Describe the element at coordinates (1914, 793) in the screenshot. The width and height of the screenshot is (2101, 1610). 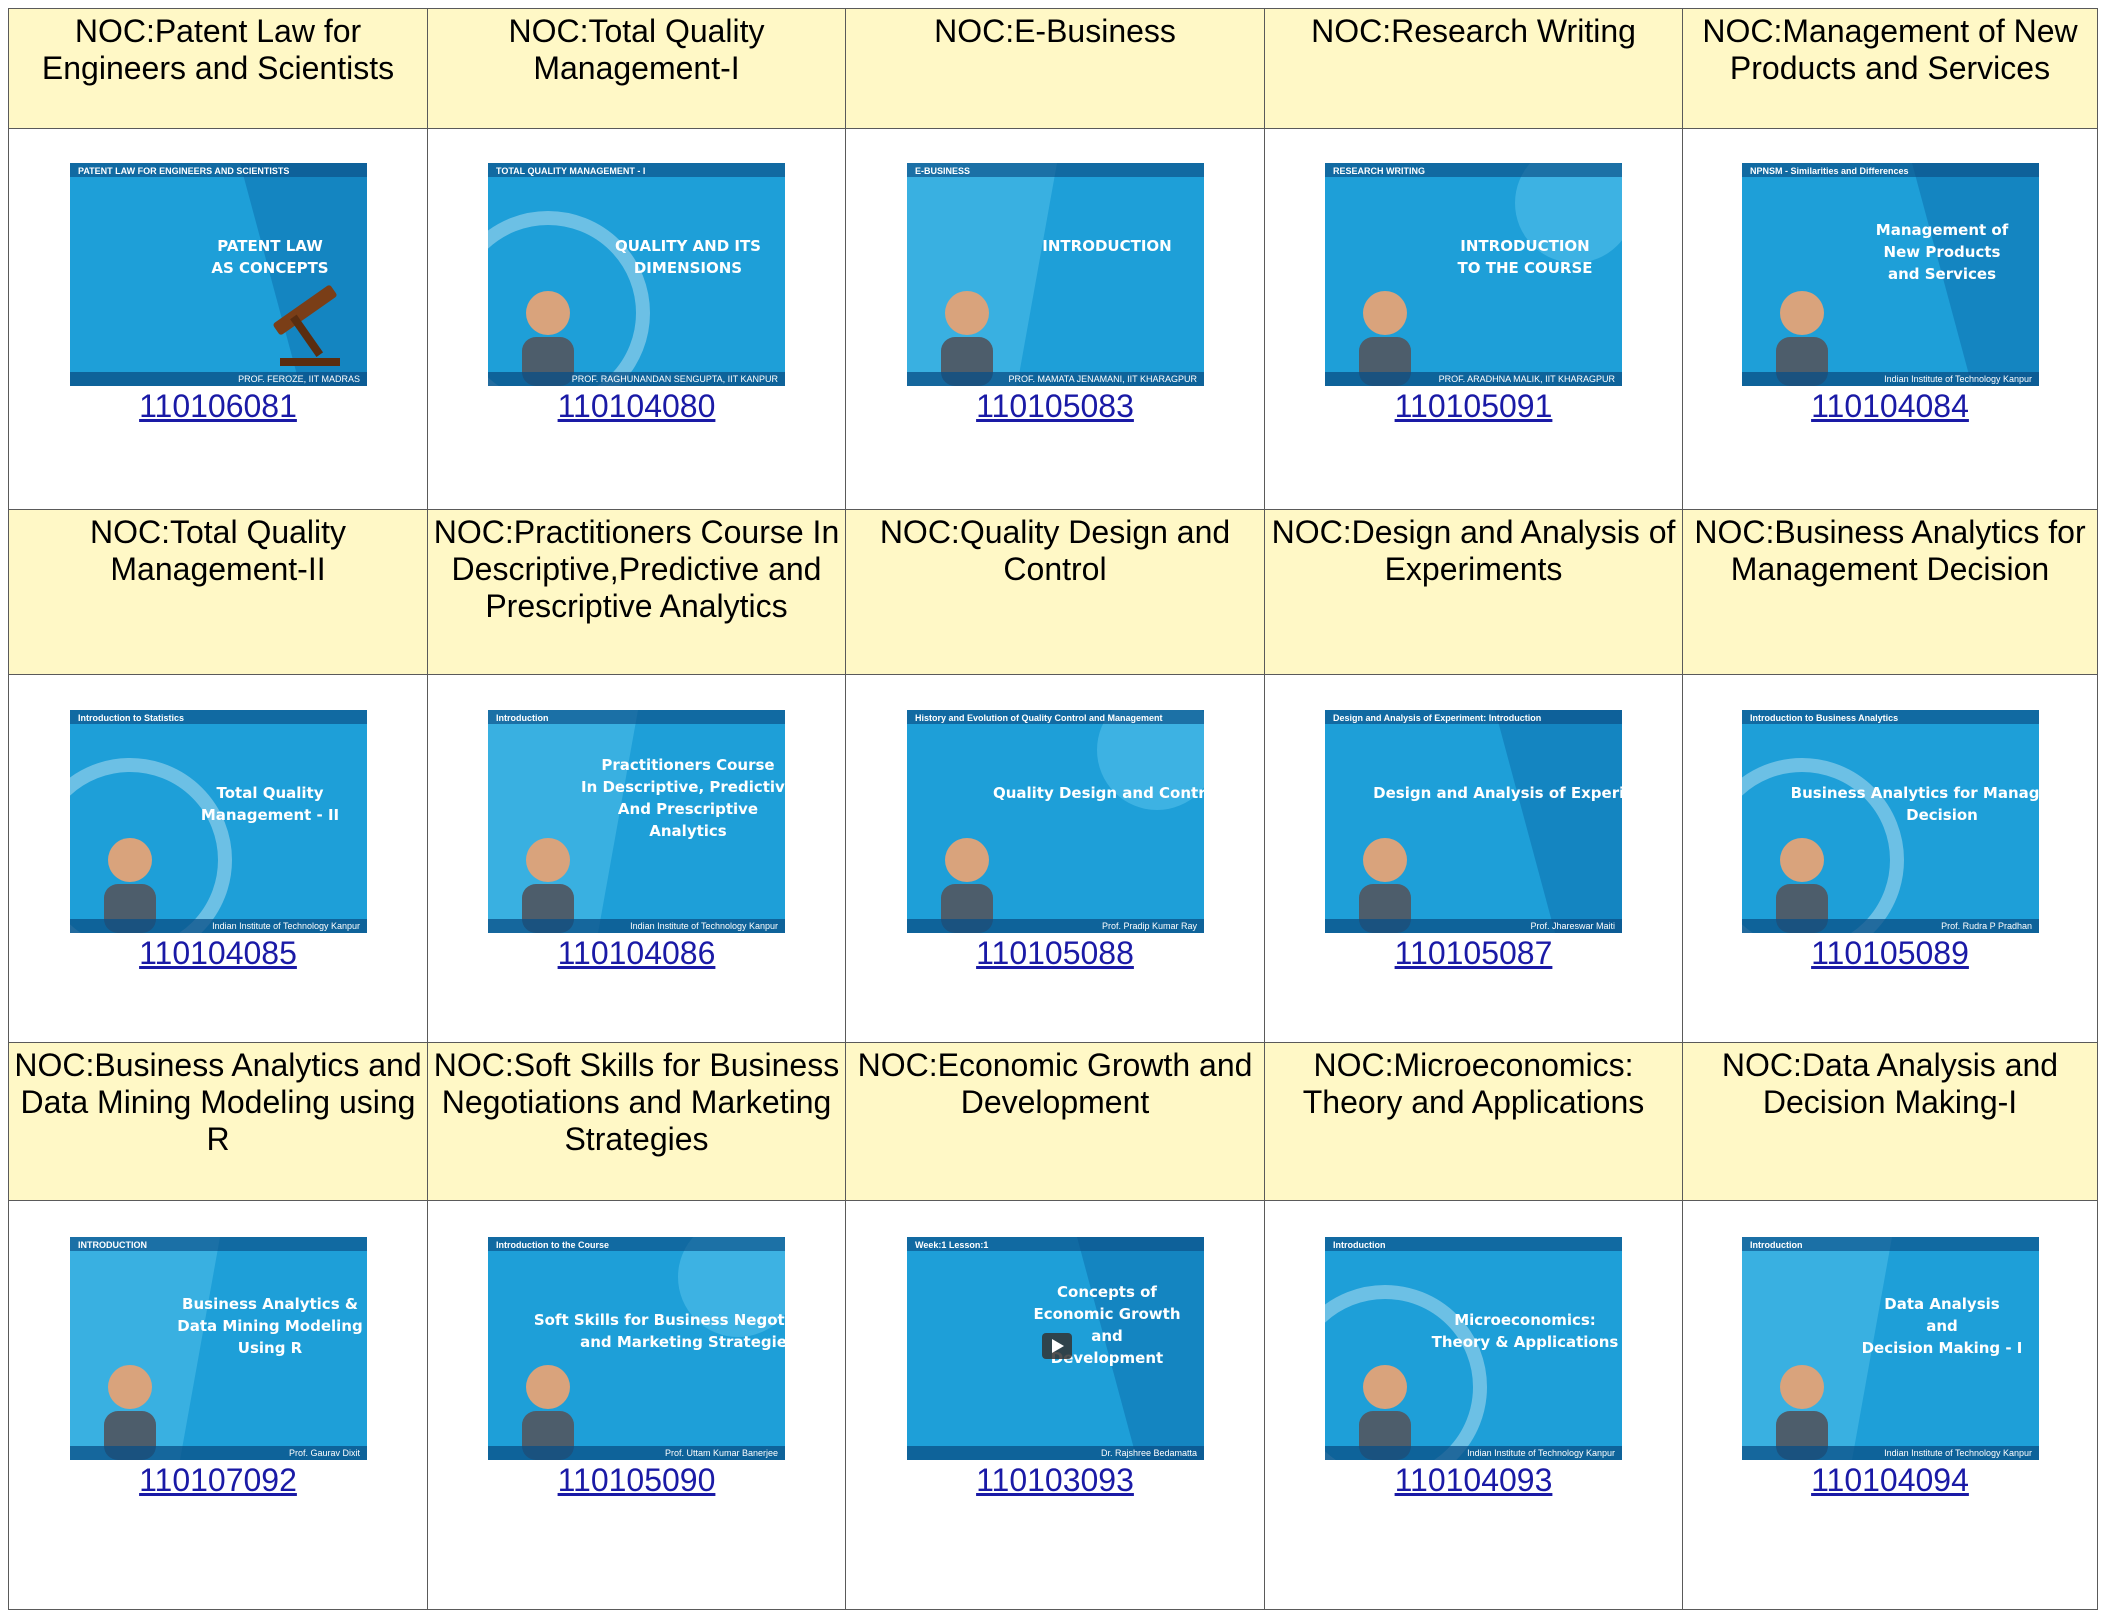
I see `thumb-heading-line: Business Analytics for Management` at that location.